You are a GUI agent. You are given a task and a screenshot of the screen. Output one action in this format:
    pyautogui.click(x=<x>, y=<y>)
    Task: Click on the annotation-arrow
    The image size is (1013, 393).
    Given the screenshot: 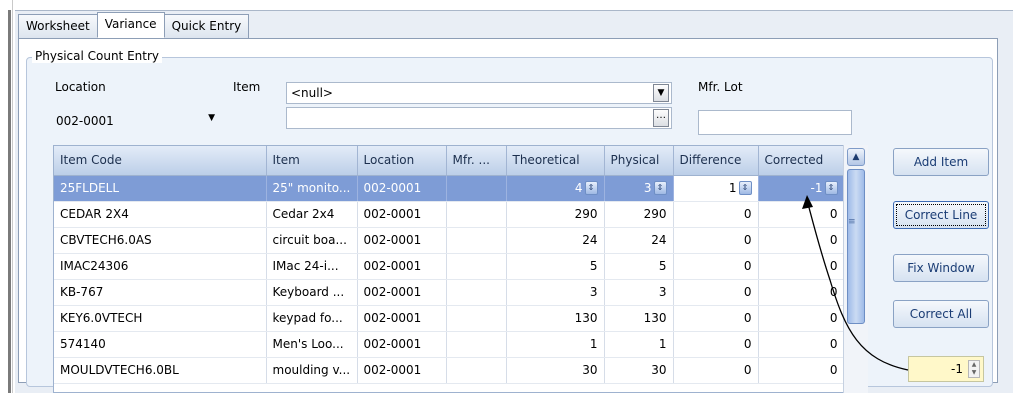 What is the action you would take?
    pyautogui.click(x=855, y=283)
    